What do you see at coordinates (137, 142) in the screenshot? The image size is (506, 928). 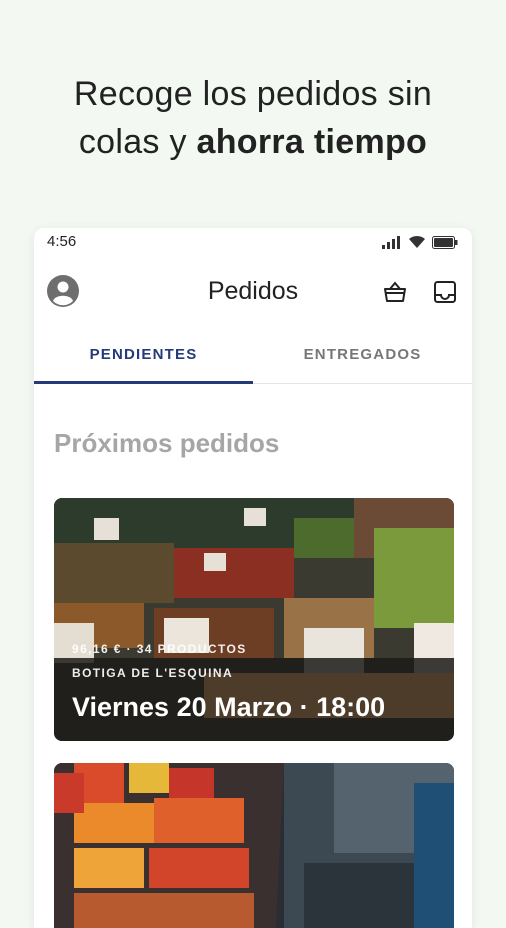 I see `headline-regular: colas y` at bounding box center [137, 142].